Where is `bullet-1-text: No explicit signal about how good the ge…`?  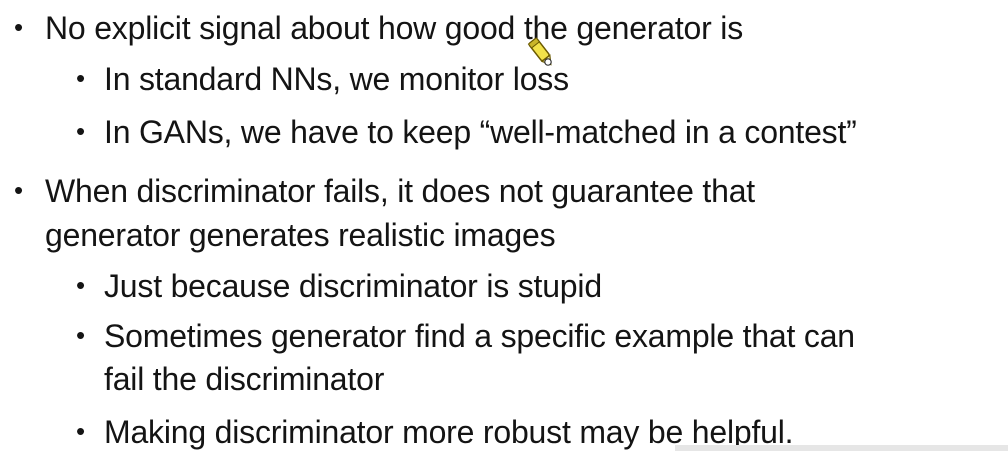
bullet-1-text: No explicit signal about how good the ge… is located at coordinates (394, 28).